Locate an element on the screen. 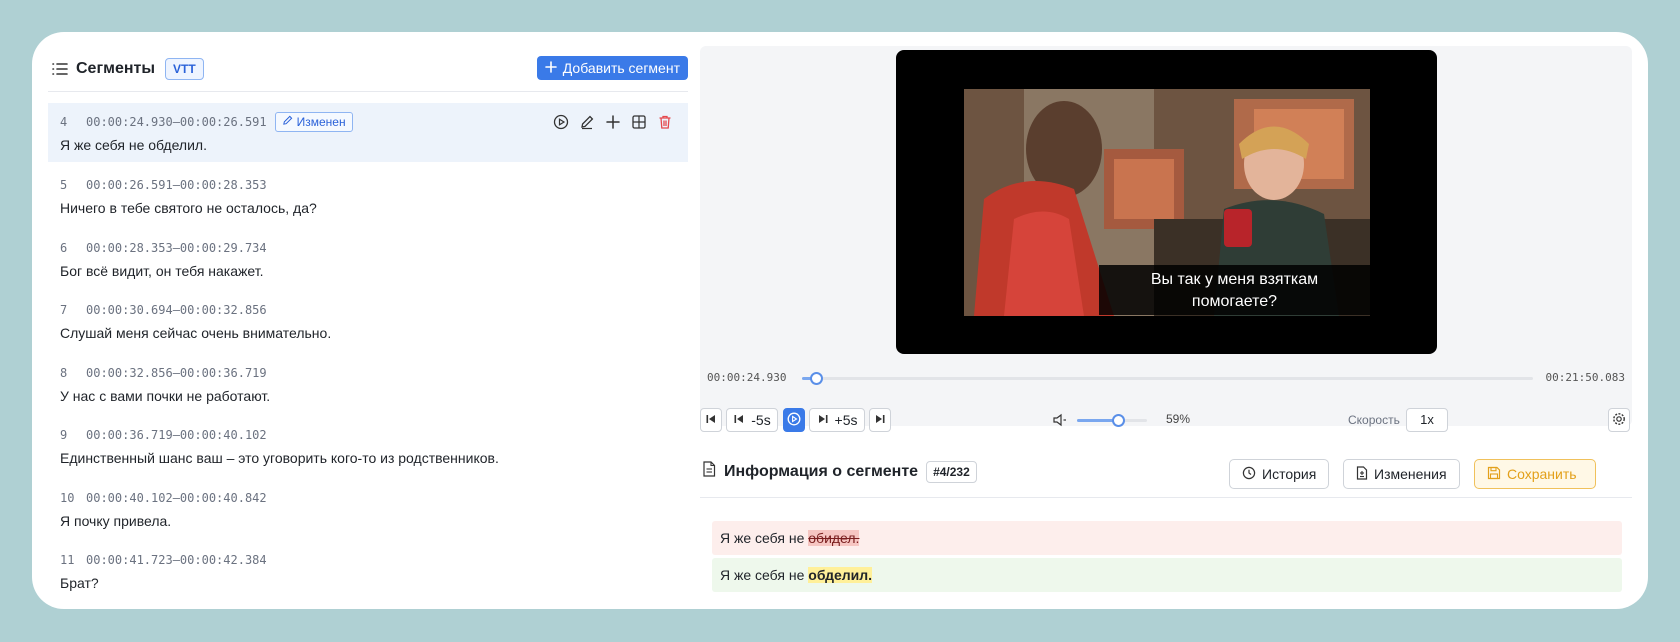 The height and width of the screenshot is (642, 1680). segment-number: 8 is located at coordinates (64, 372).